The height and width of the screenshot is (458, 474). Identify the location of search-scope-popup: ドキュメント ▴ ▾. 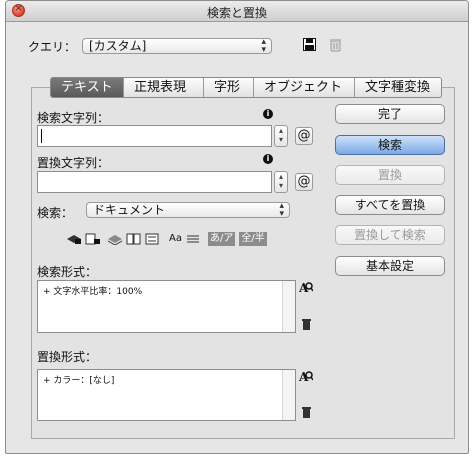
(188, 210).